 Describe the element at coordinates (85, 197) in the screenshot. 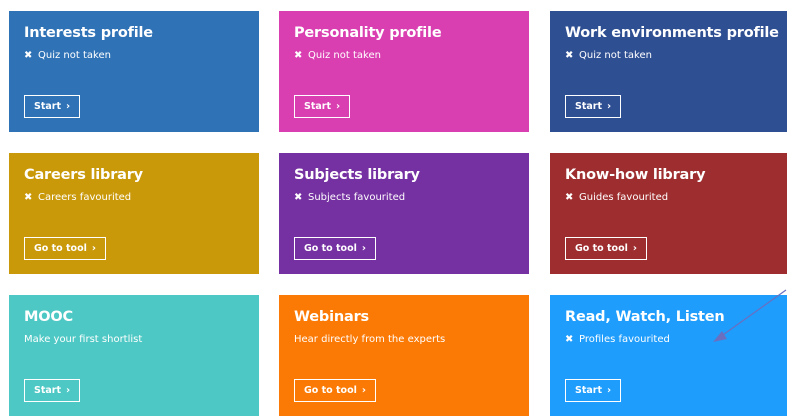

I see `tile-status-text: Careers favourited` at that location.